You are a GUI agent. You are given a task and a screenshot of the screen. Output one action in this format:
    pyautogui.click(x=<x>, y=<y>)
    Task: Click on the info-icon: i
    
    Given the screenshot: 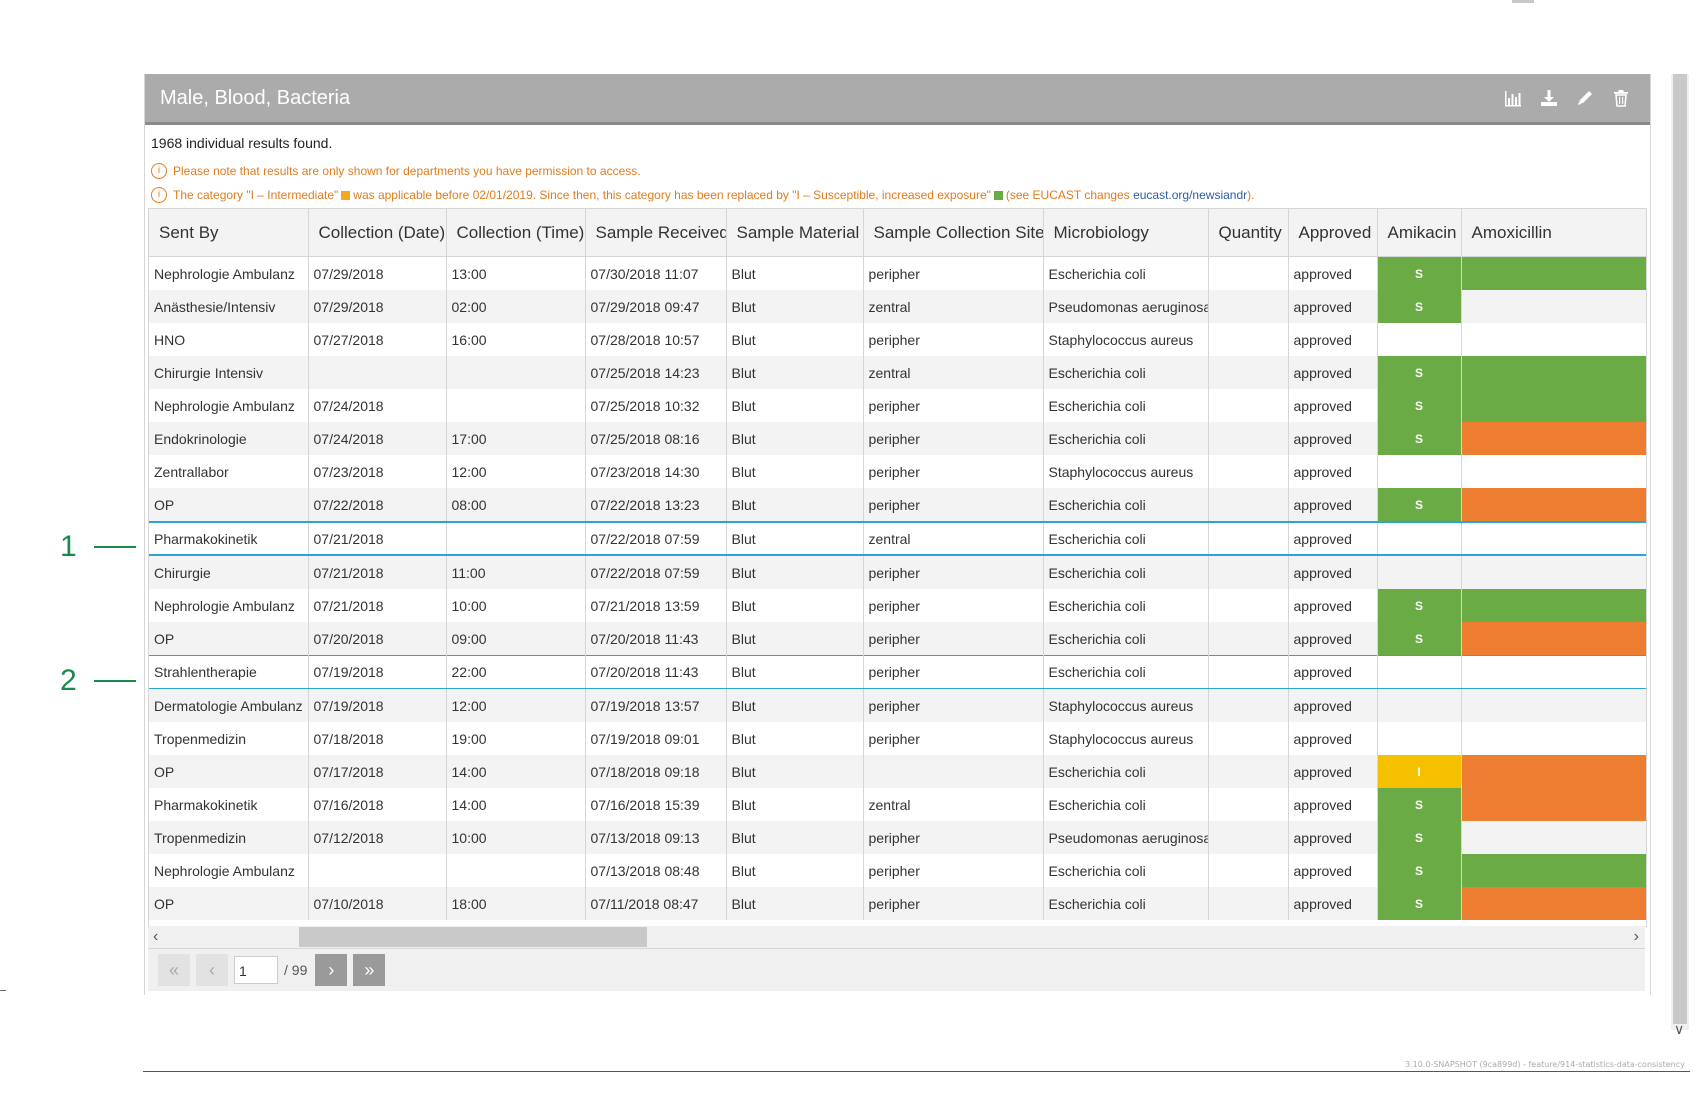 What is the action you would take?
    pyautogui.click(x=159, y=171)
    